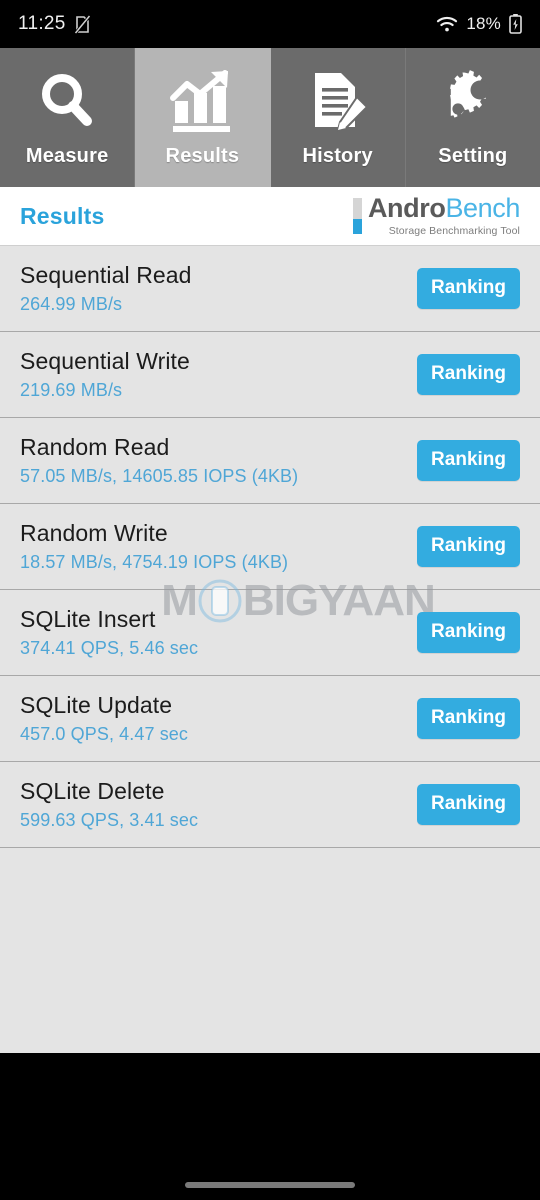  I want to click on tab-history: History, so click(338, 117).